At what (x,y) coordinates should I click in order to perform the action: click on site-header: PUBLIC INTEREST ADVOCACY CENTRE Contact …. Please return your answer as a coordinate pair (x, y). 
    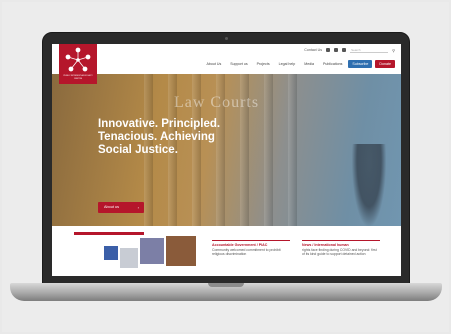
    Looking at the image, I should click on (226, 64).